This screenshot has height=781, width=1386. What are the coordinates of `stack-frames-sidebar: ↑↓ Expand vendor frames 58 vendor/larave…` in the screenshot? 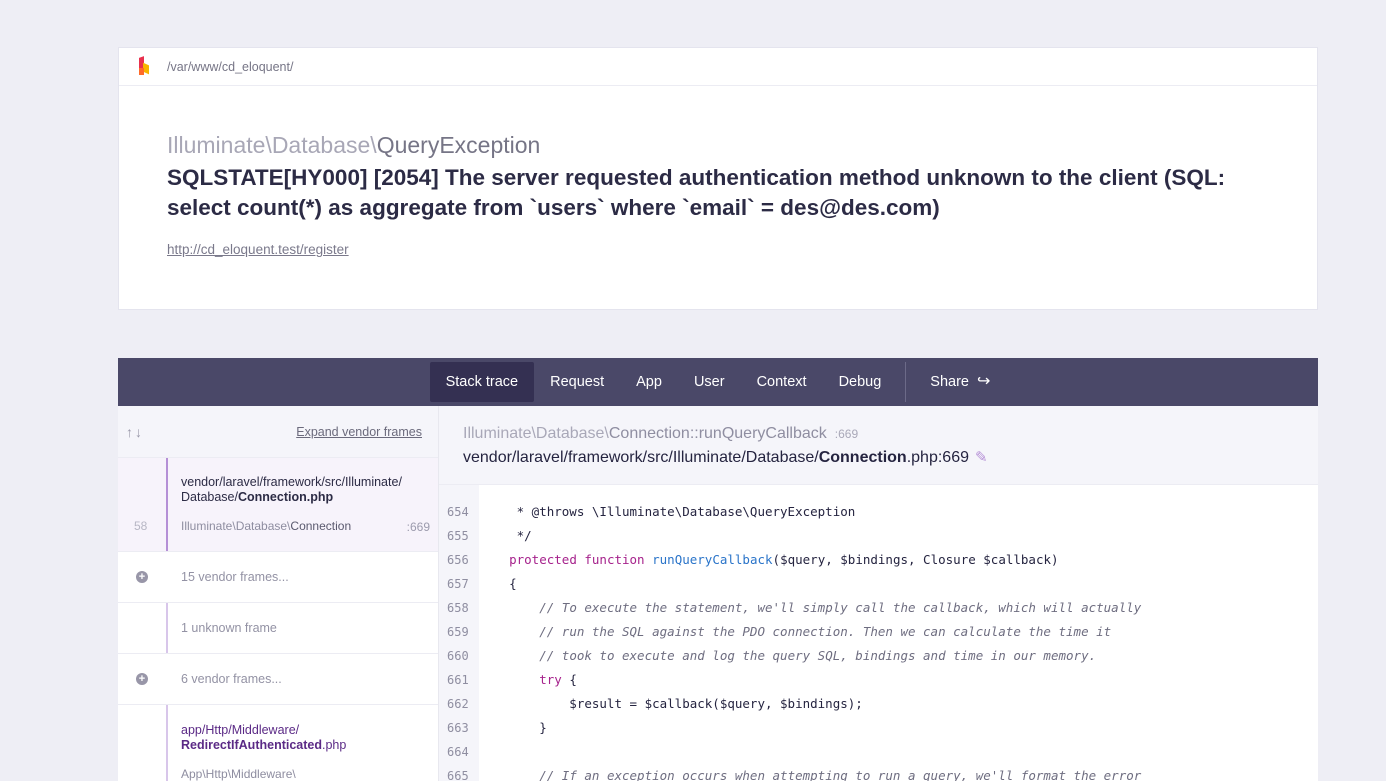 It's located at (278, 593).